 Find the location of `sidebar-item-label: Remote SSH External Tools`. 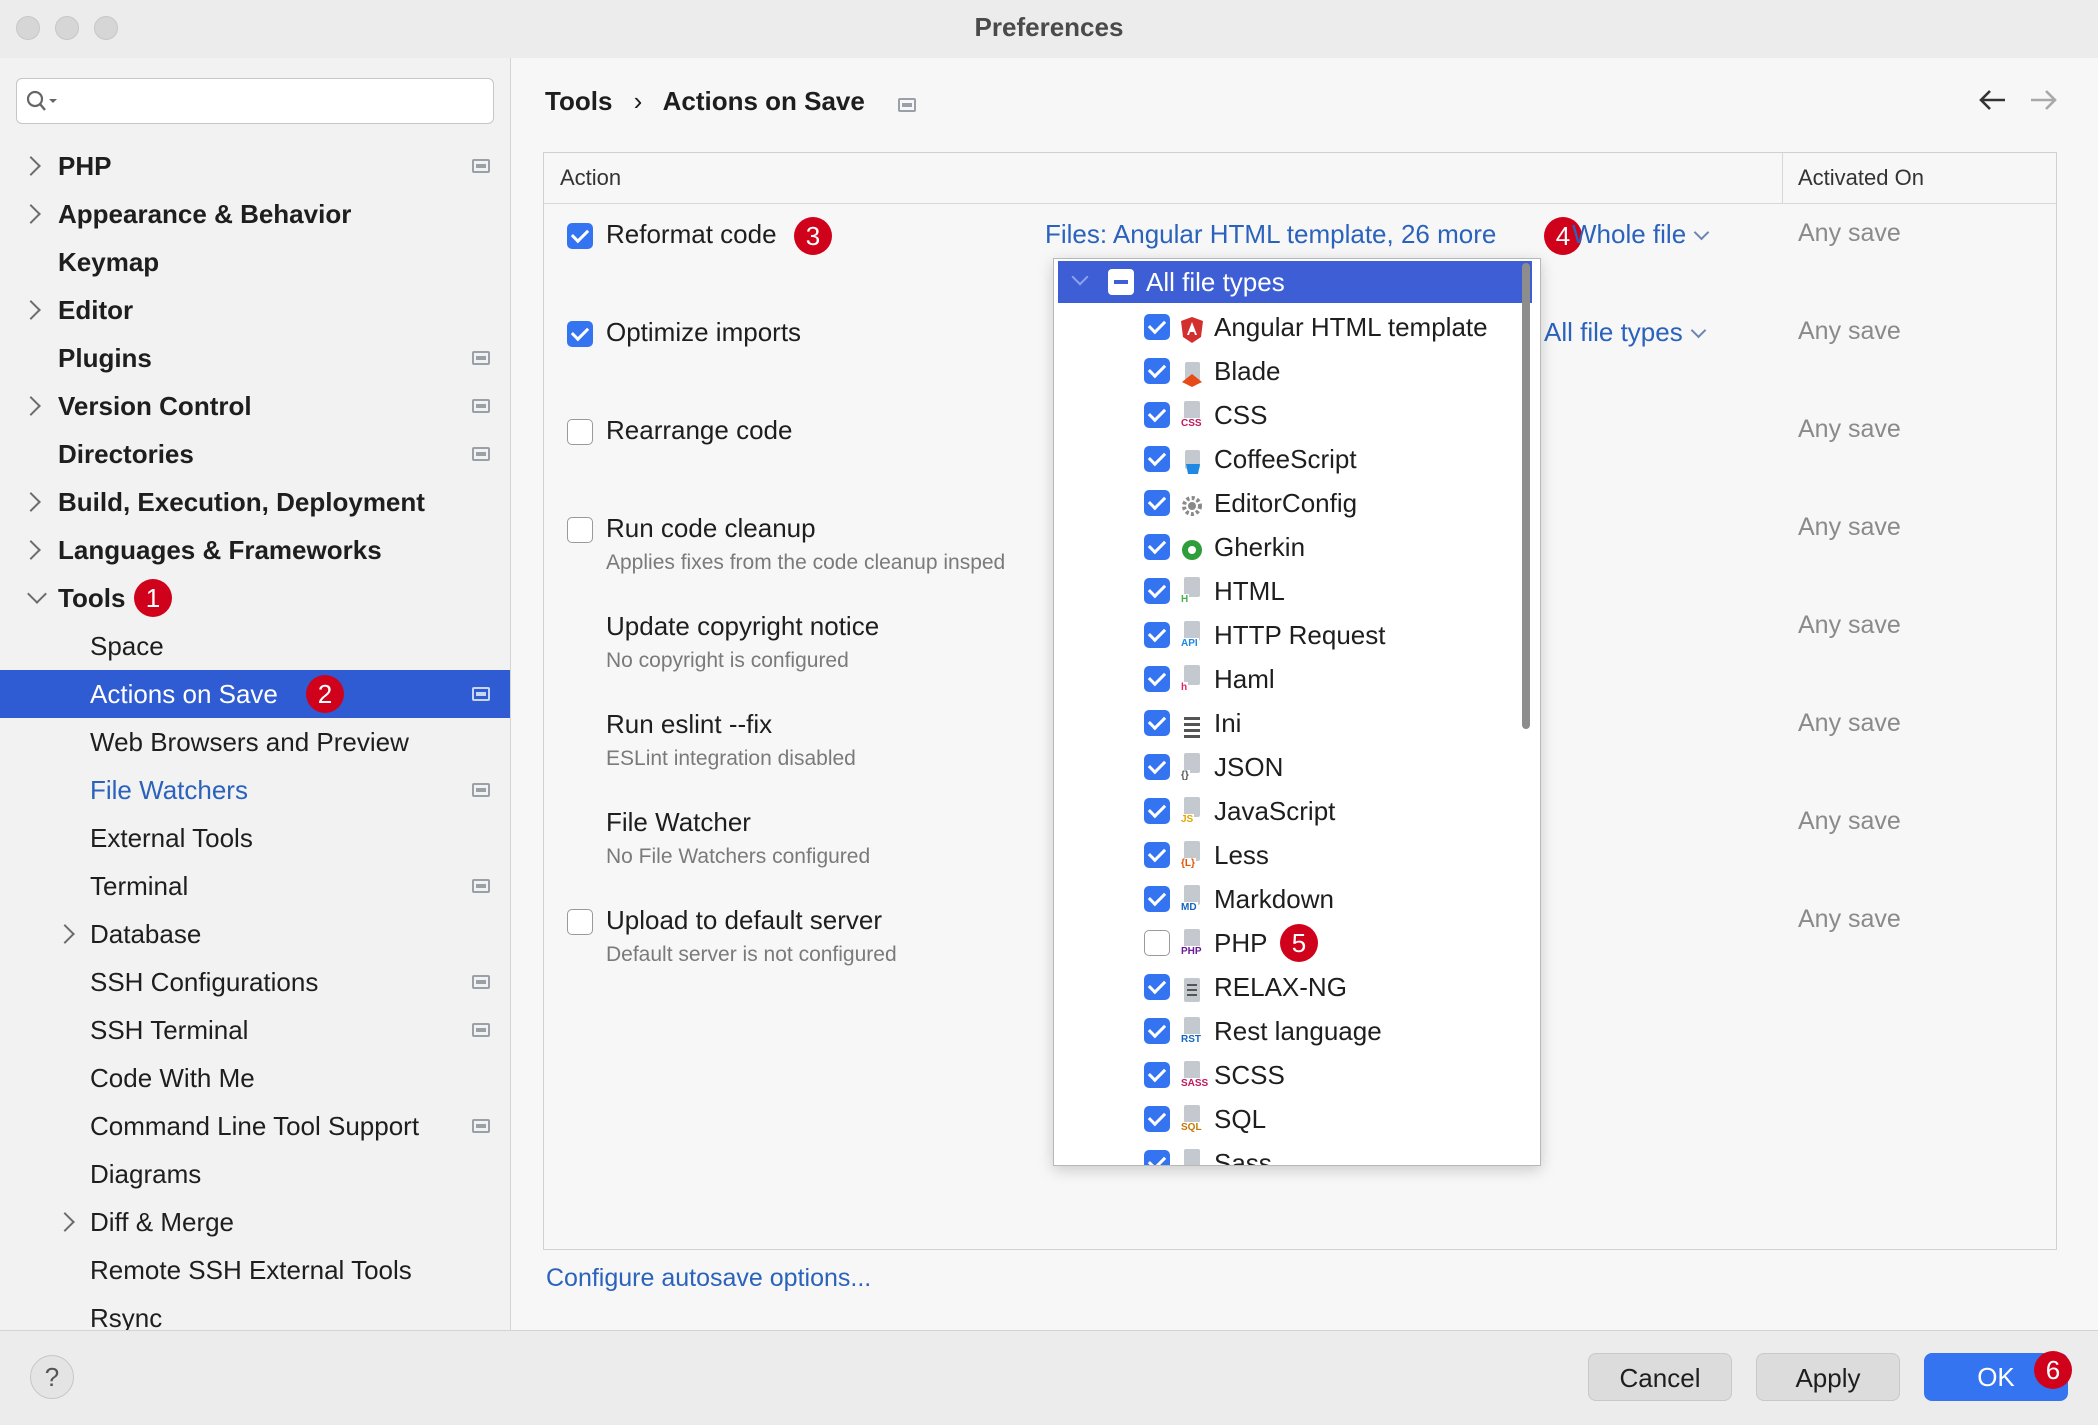

sidebar-item-label: Remote SSH External Tools is located at coordinates (251, 1270).